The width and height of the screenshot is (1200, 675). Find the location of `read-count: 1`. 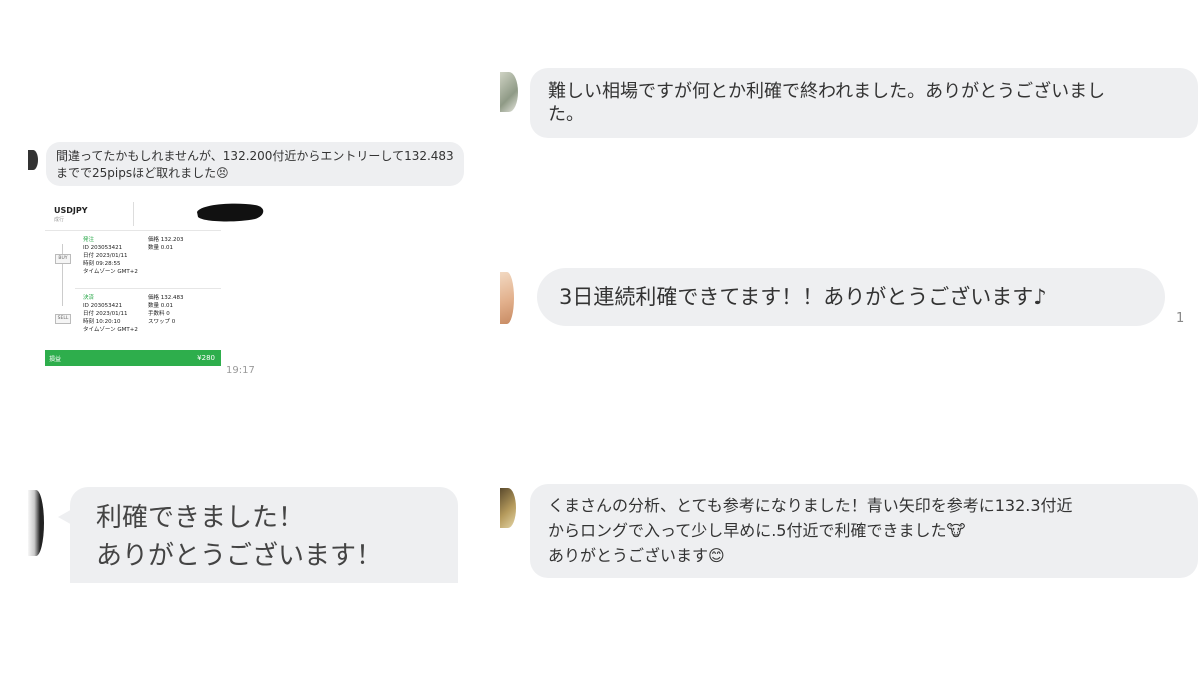

read-count: 1 is located at coordinates (1180, 318).